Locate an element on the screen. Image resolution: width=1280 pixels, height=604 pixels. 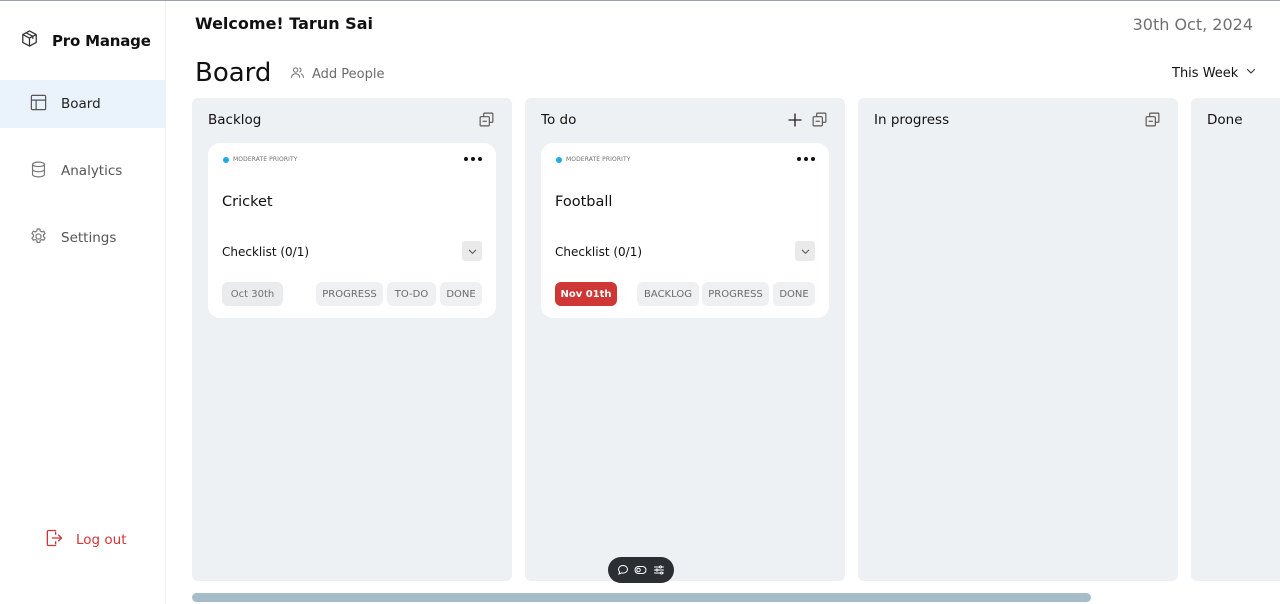
move-to-todo-button: TO-DO is located at coordinates (411, 294).